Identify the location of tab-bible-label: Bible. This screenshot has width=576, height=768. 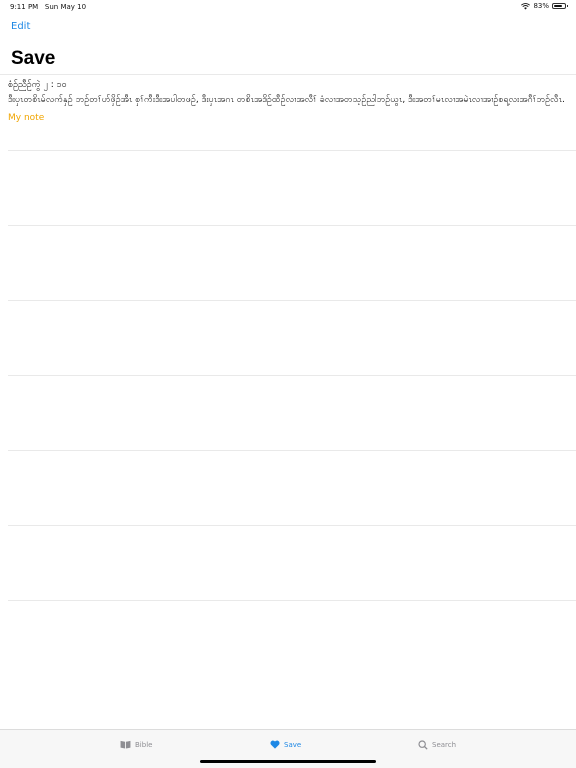
(144, 744).